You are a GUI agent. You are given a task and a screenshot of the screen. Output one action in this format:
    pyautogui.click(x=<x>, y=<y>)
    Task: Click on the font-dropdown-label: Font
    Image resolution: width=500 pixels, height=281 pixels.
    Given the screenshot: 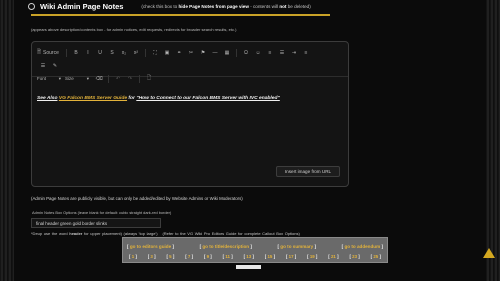 What is the action you would take?
    pyautogui.click(x=42, y=78)
    